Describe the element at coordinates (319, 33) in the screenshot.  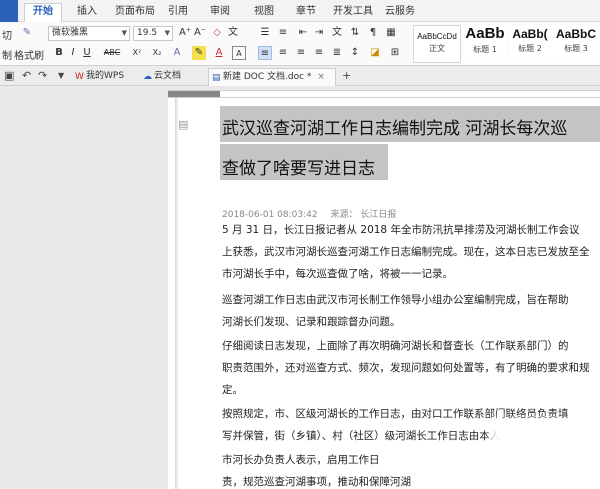
I see `increase-indent-icon: ⇥` at that location.